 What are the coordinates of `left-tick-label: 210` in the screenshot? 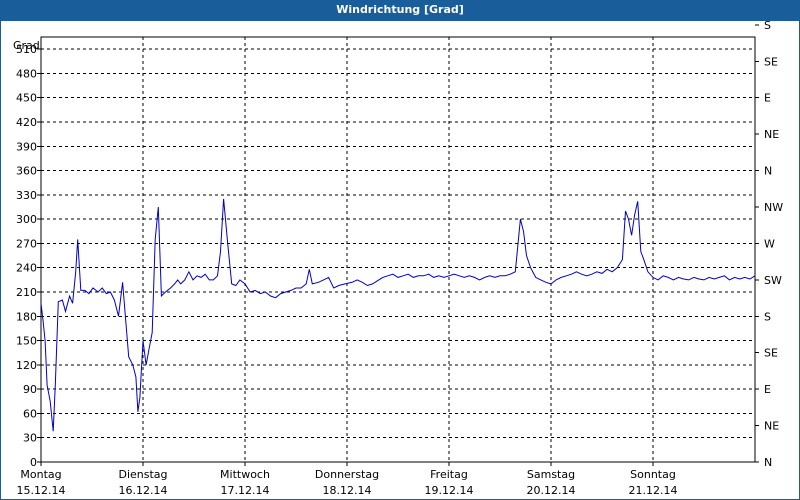 It's located at (26, 292).